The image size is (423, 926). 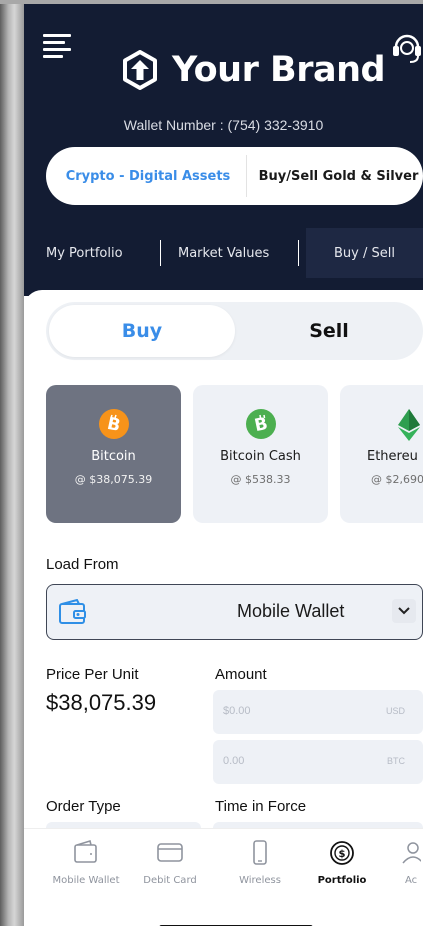 What do you see at coordinates (92, 674) in the screenshot?
I see `price-per-unit-label: Price Per Unit` at bounding box center [92, 674].